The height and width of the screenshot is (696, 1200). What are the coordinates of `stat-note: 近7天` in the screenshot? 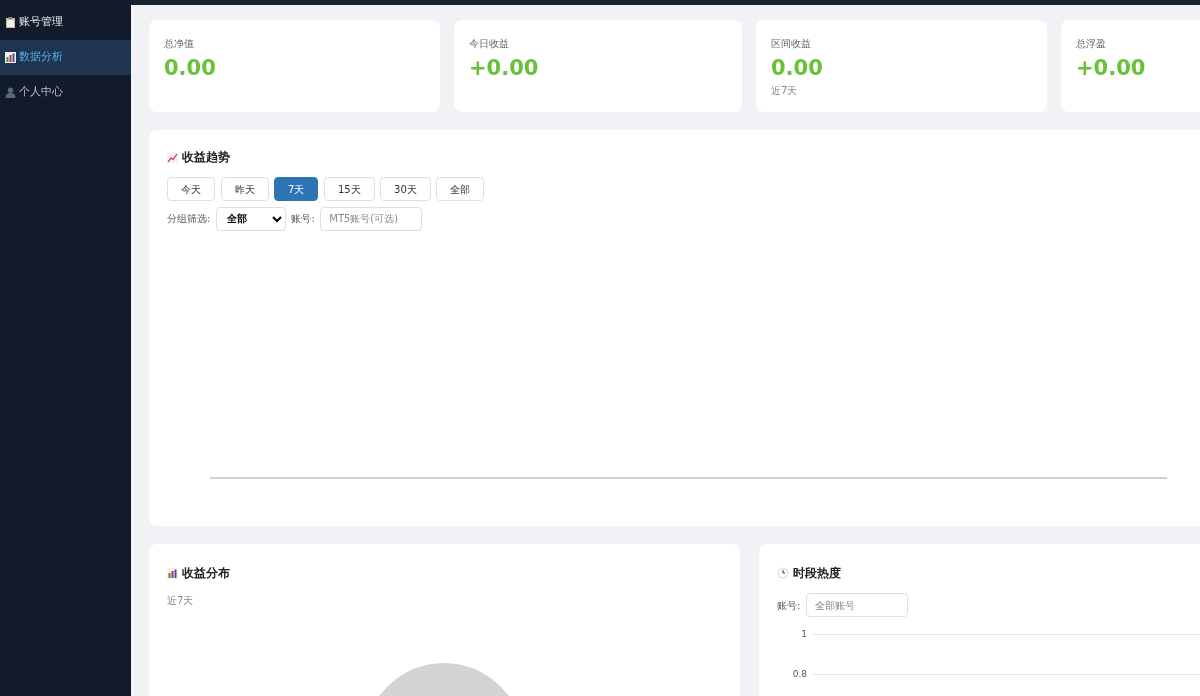 It's located at (785, 91).